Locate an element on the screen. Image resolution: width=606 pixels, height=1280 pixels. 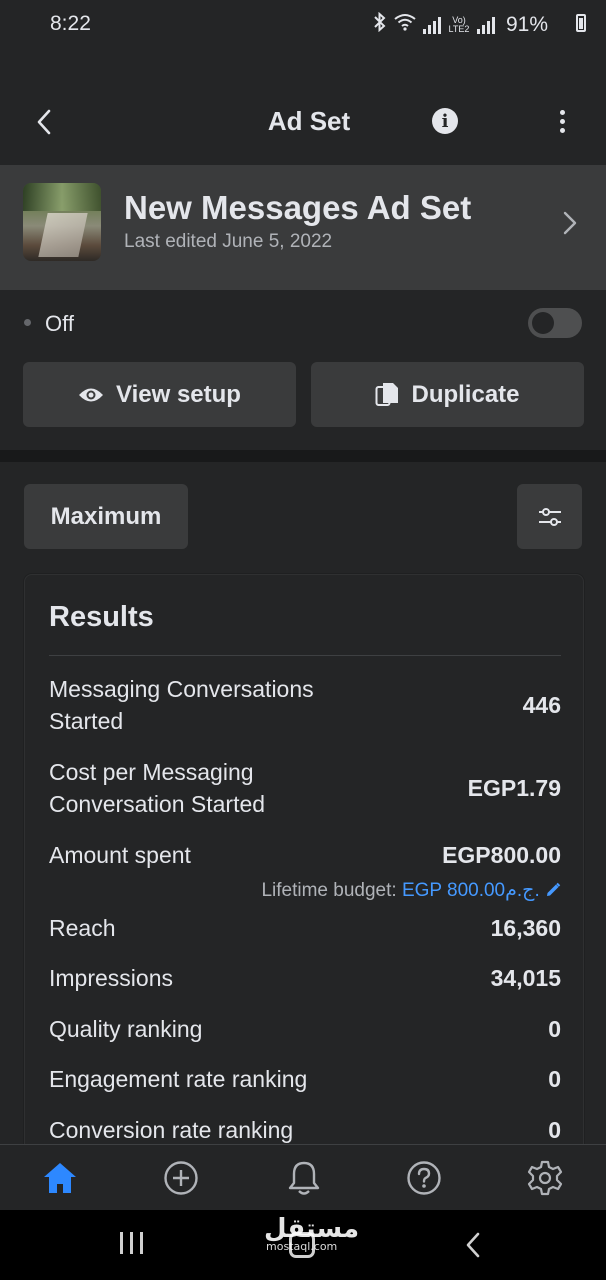
wifi-icon is located at coordinates (405, 25).